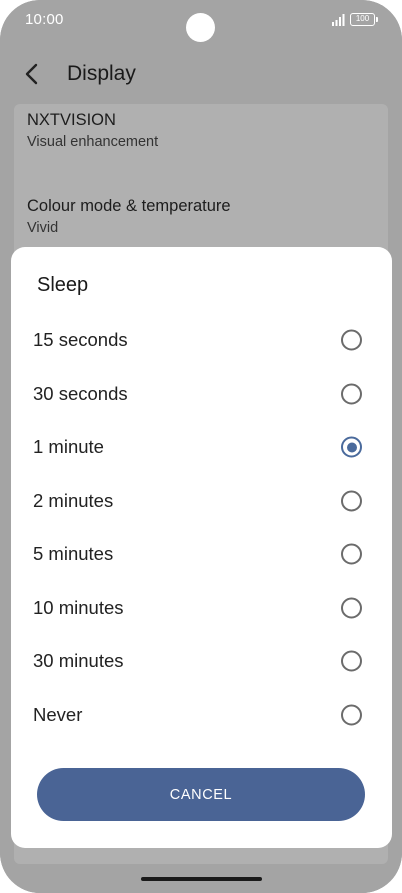 The width and height of the screenshot is (402, 893). What do you see at coordinates (201, 394) in the screenshot?
I see `option-30-seconds: 30 seconds` at bounding box center [201, 394].